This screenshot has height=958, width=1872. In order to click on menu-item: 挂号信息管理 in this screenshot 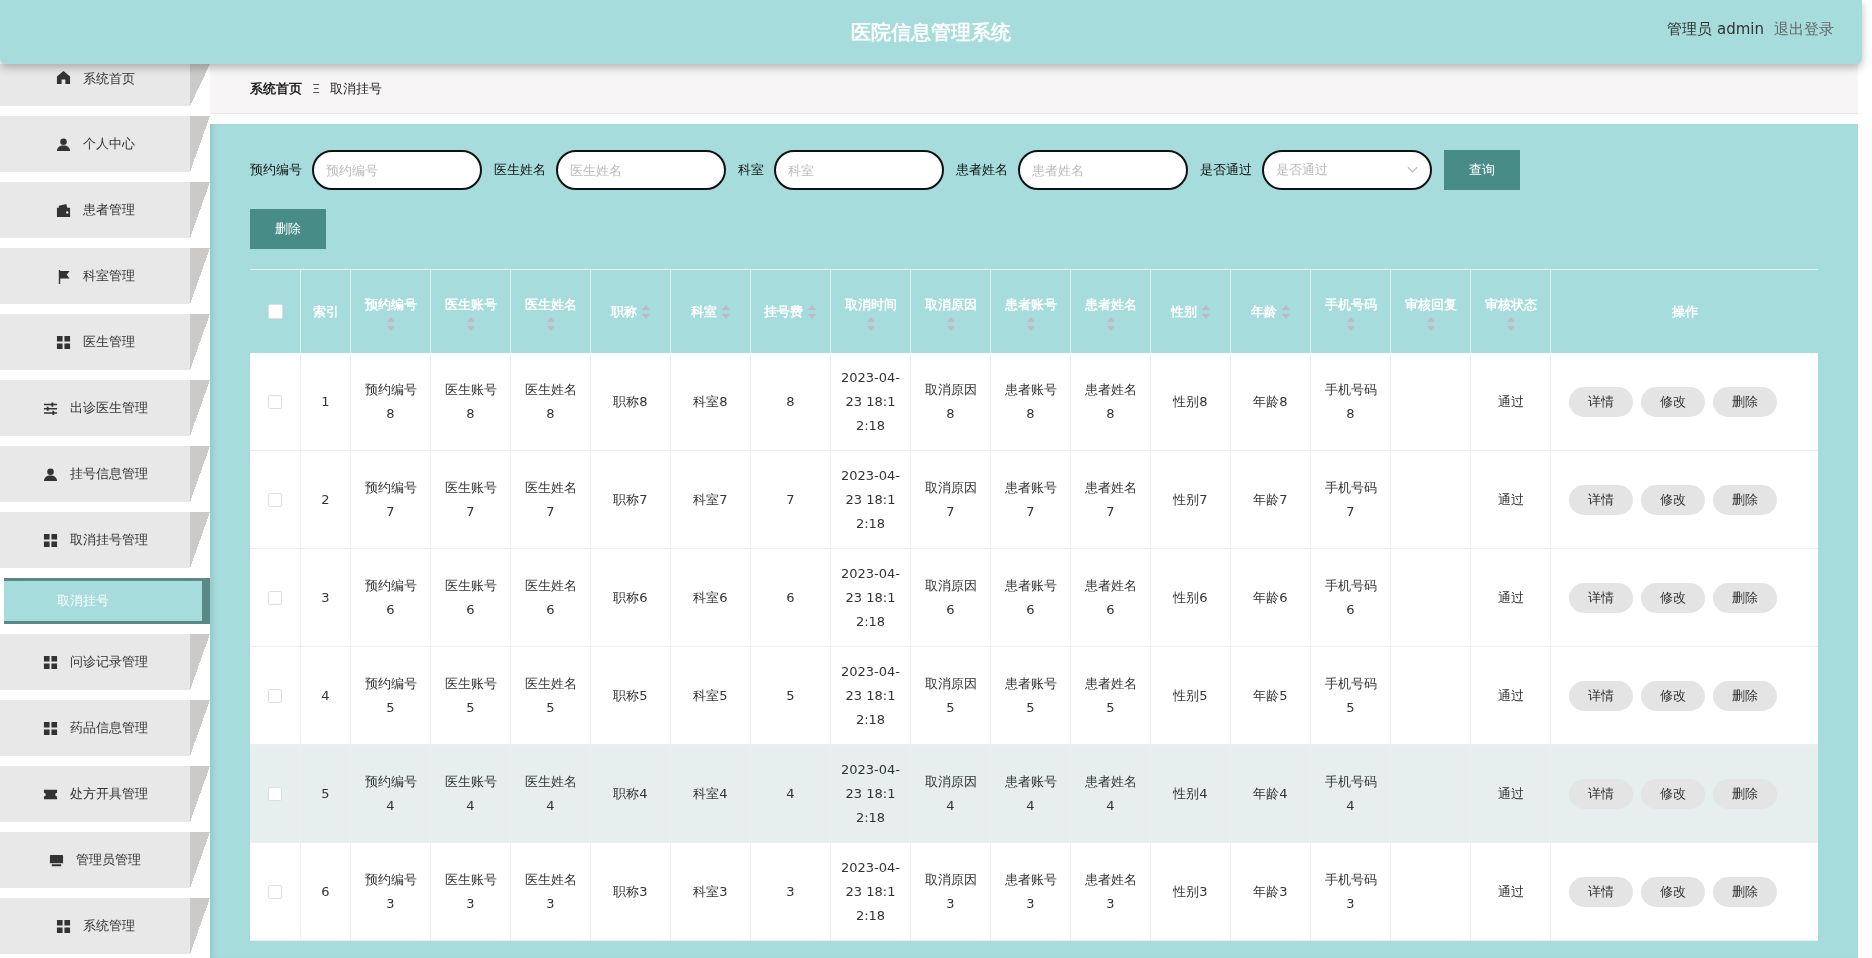, I will do `click(105, 474)`.